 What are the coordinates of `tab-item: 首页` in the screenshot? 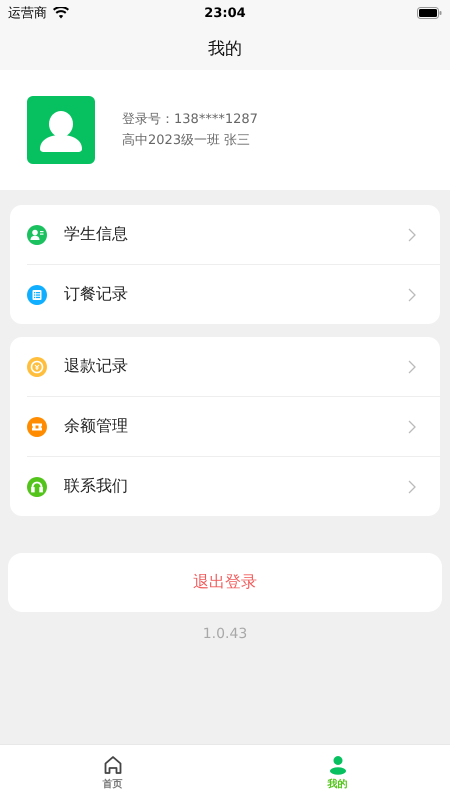 It's located at (112, 772).